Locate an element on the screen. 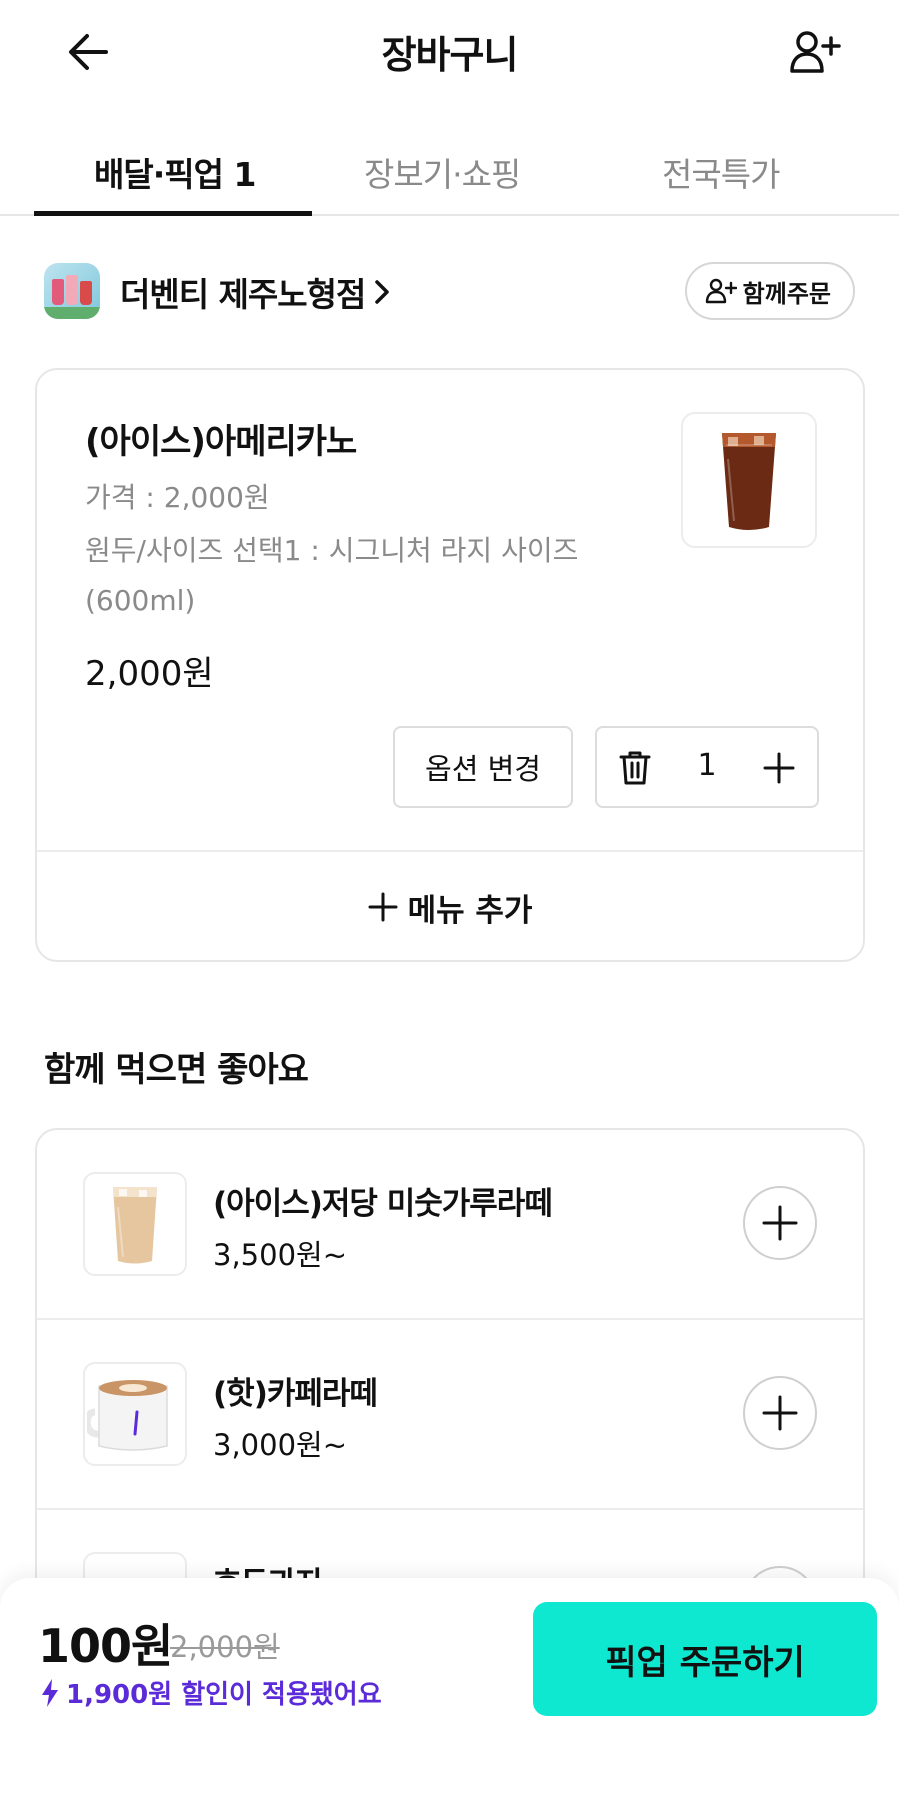 The width and height of the screenshot is (899, 1817). invite-button is located at coordinates (815, 52).